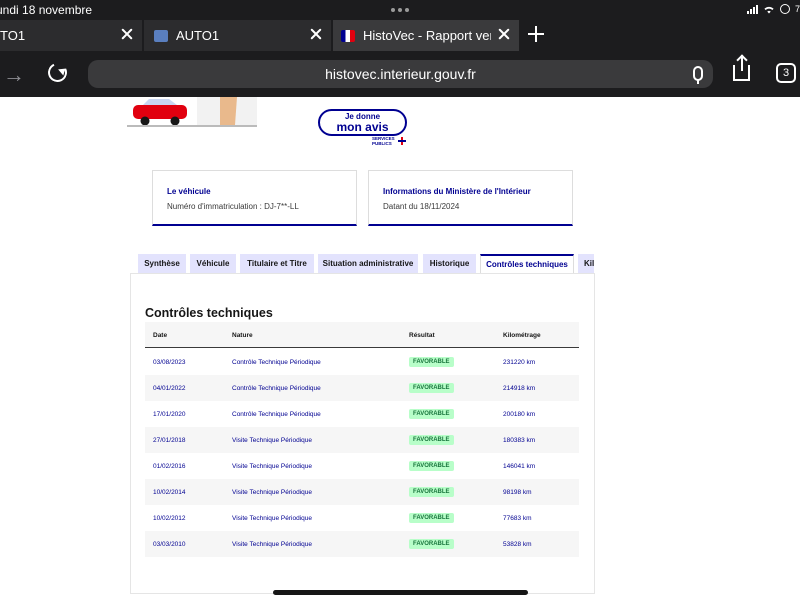 This screenshot has width=800, height=600. I want to click on cell-date: 03/08/2023, so click(169, 362).